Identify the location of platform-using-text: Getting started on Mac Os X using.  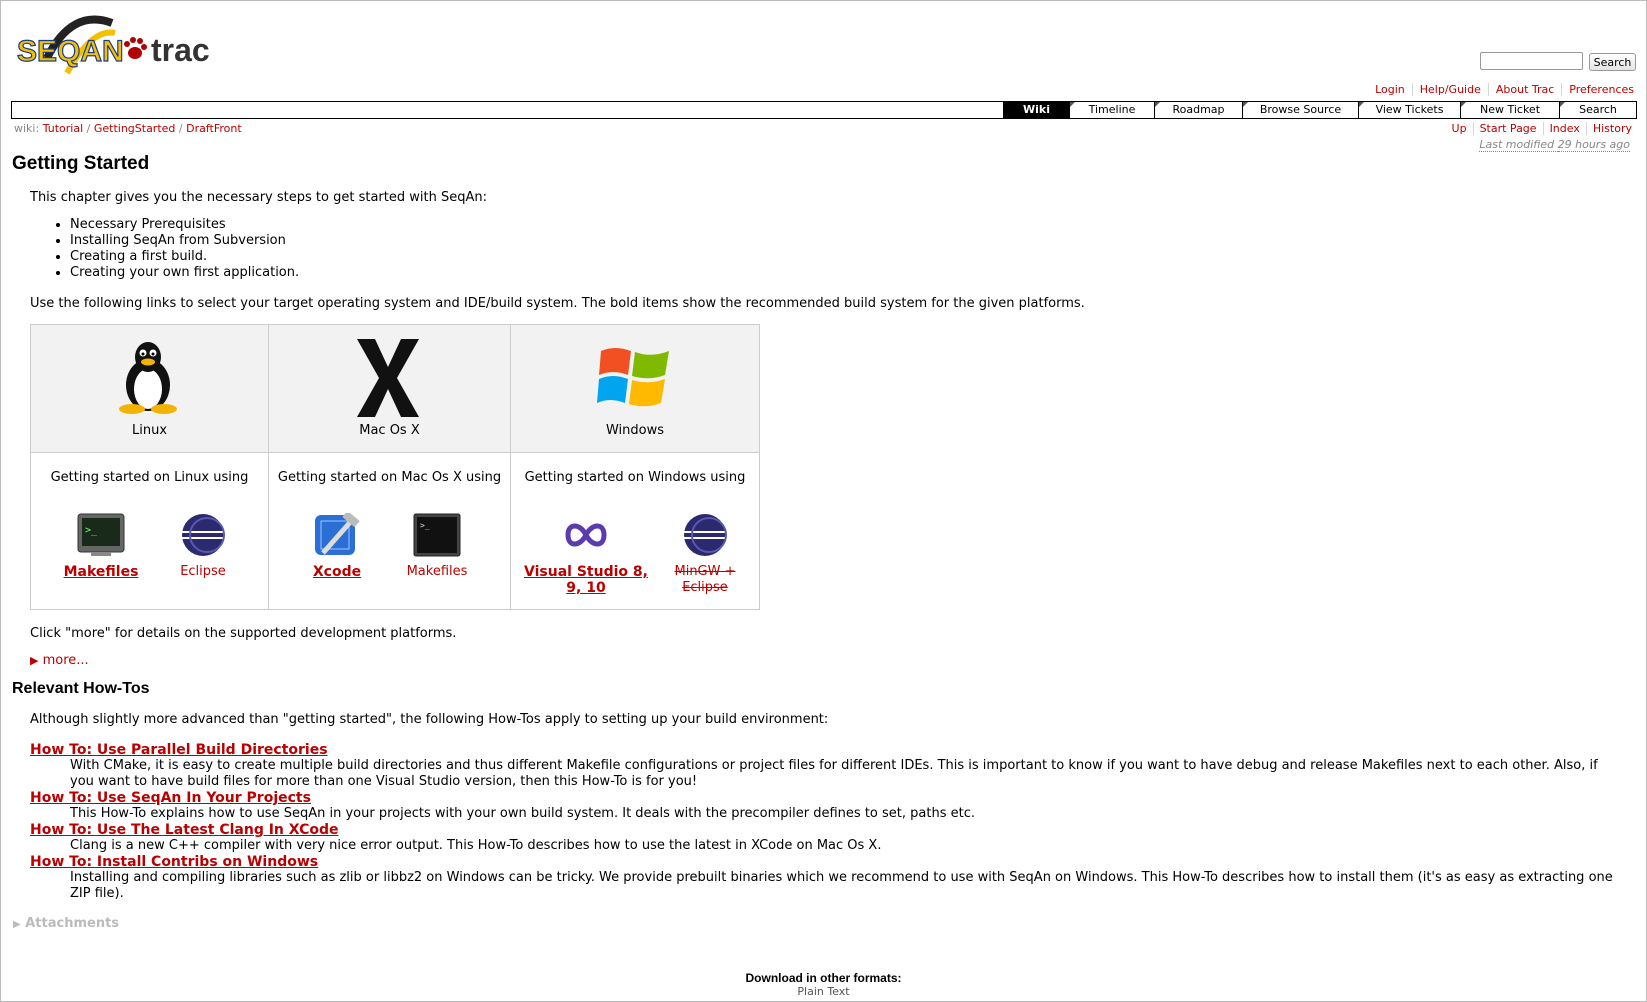
(389, 477).